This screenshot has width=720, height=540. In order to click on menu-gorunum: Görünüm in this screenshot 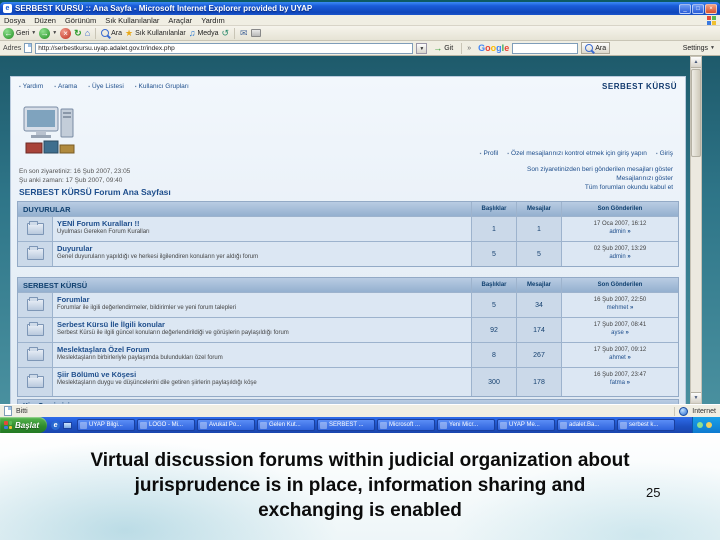, I will do `click(80, 20)`.